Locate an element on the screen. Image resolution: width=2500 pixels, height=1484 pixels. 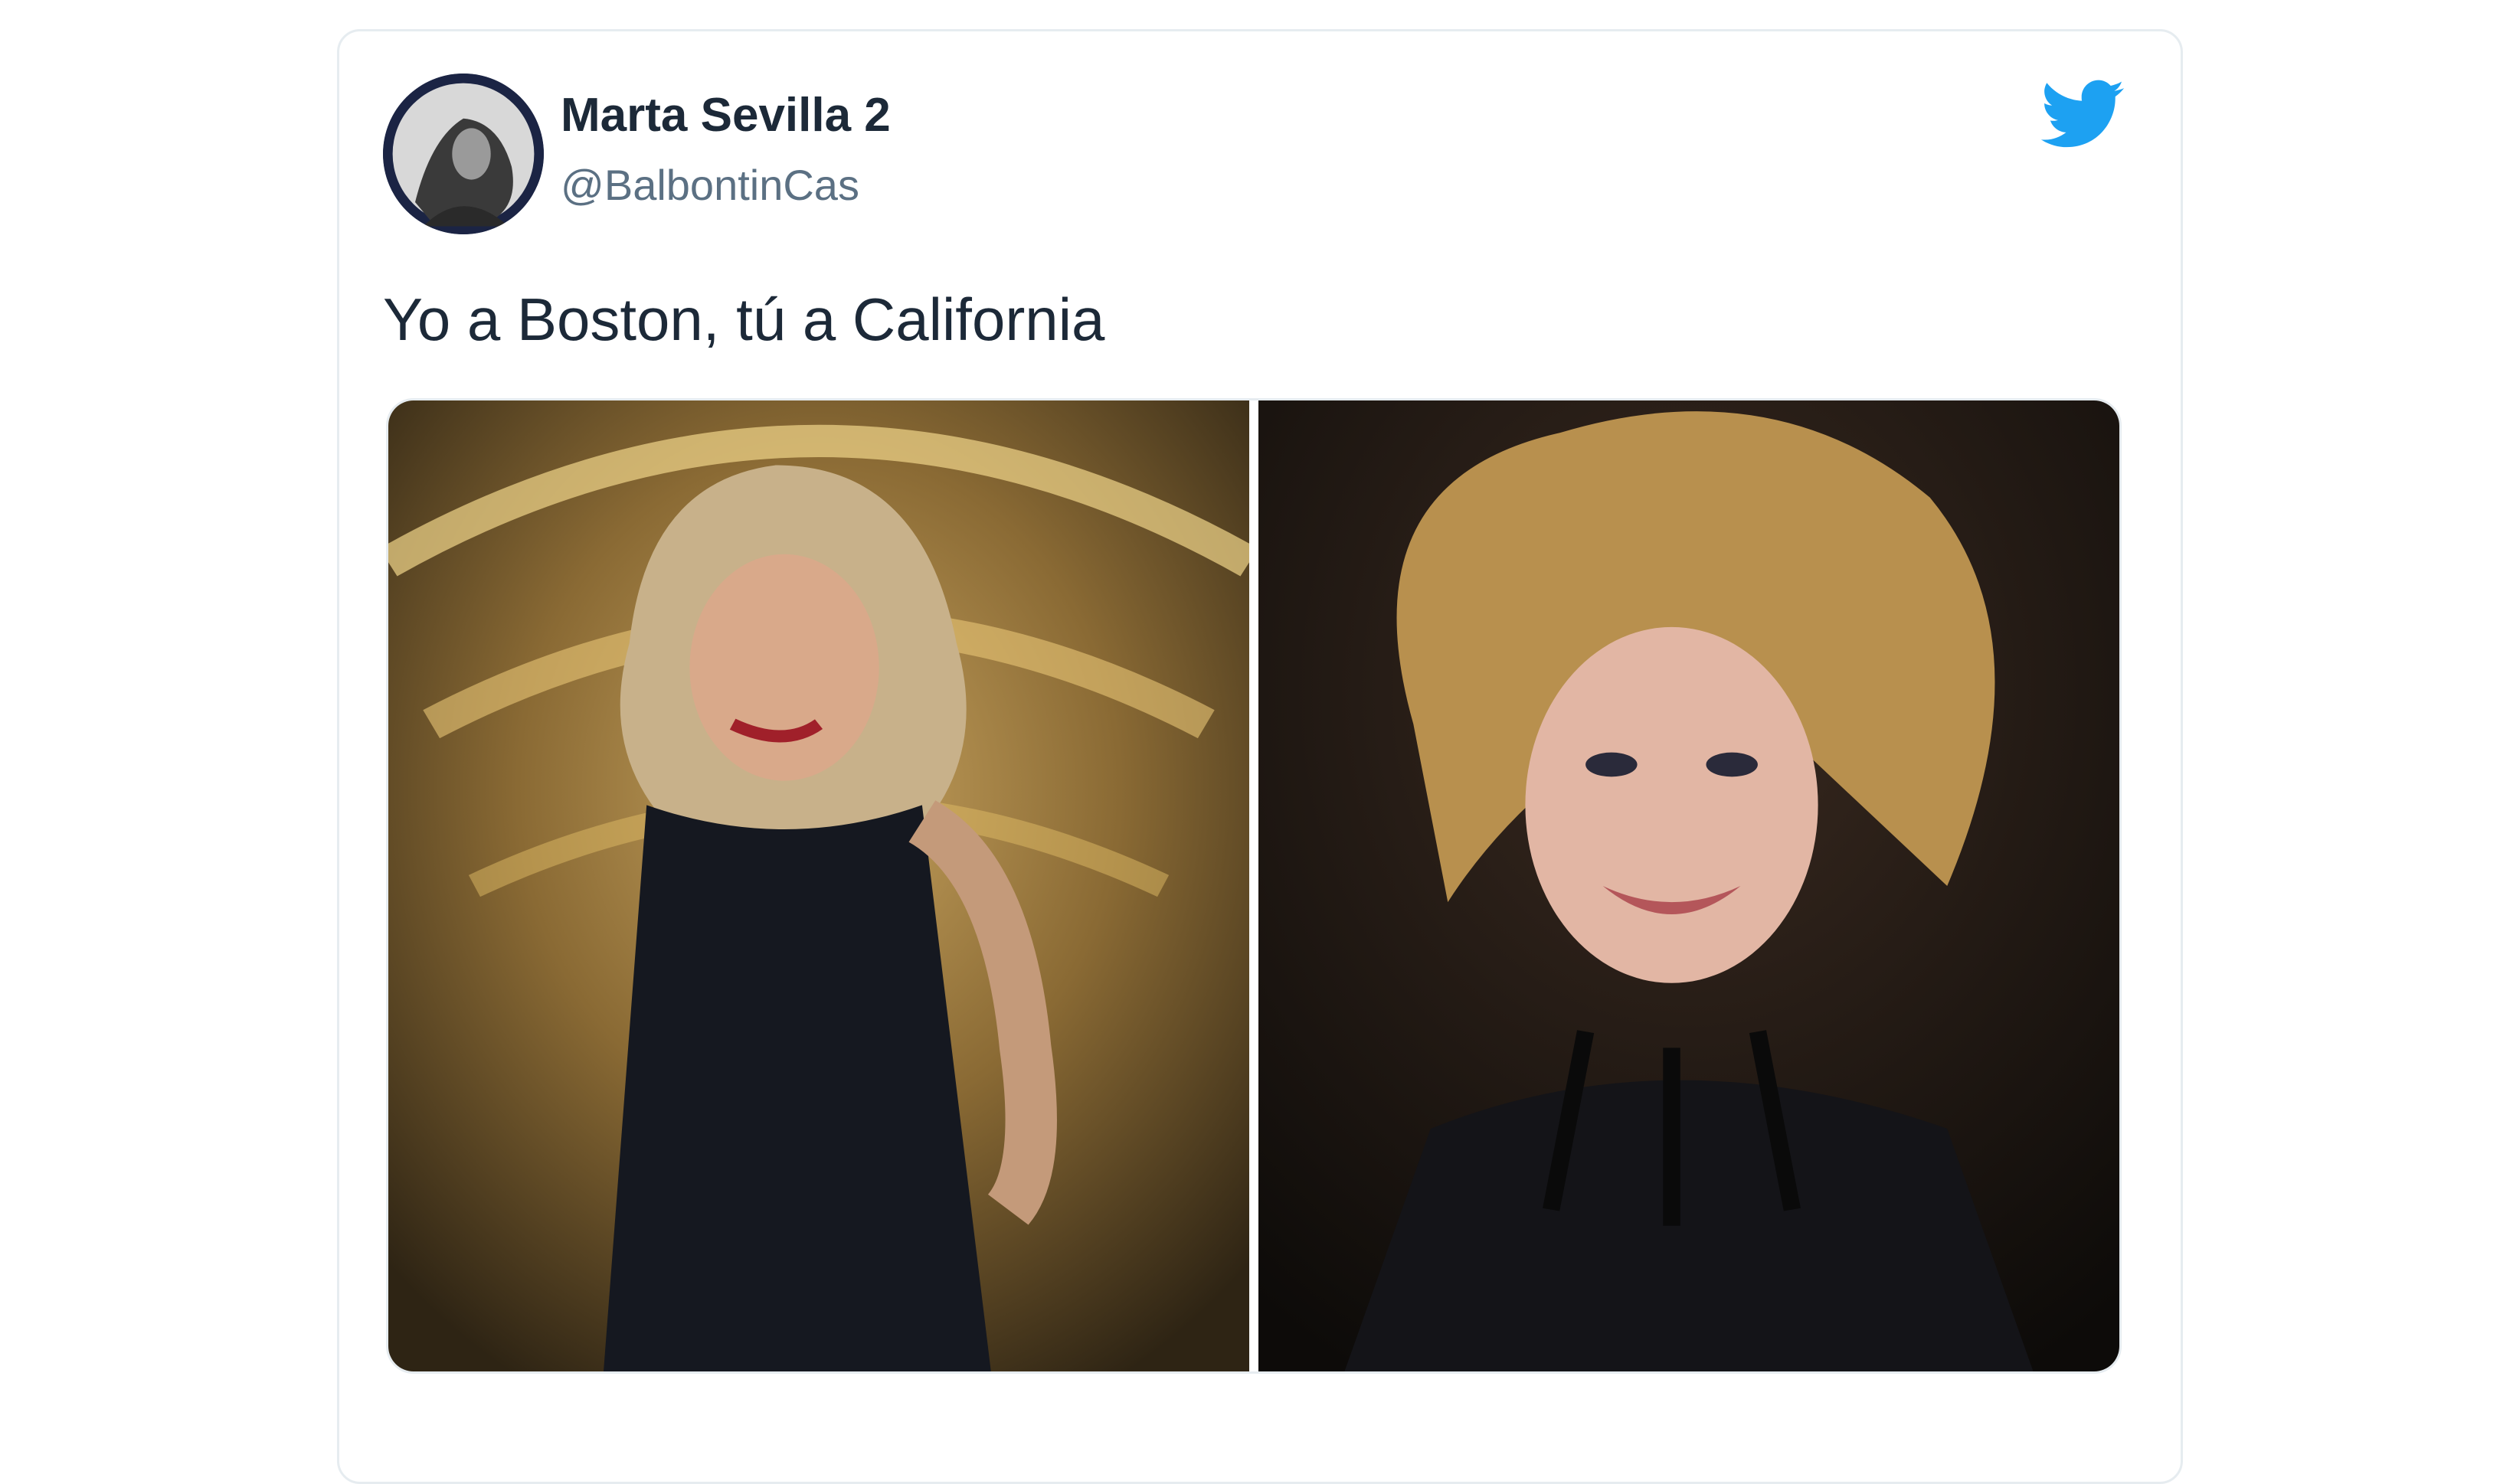
profile-photo-icon is located at coordinates (464, 154).